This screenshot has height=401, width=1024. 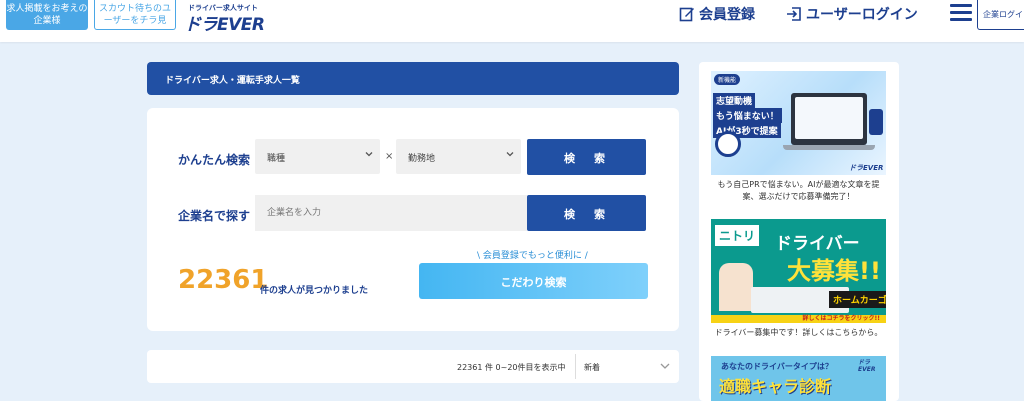 What do you see at coordinates (876, 122) in the screenshot?
I see `phone-illustration` at bounding box center [876, 122].